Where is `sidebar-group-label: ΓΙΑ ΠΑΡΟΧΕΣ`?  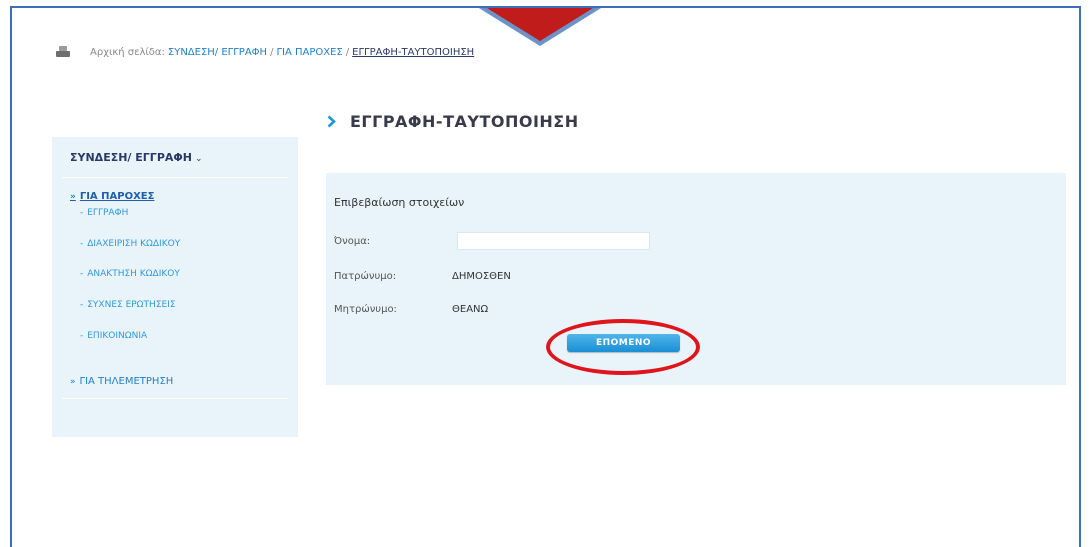 sidebar-group-label: ΓΙΑ ΠΑΡΟΧΕΣ is located at coordinates (117, 196).